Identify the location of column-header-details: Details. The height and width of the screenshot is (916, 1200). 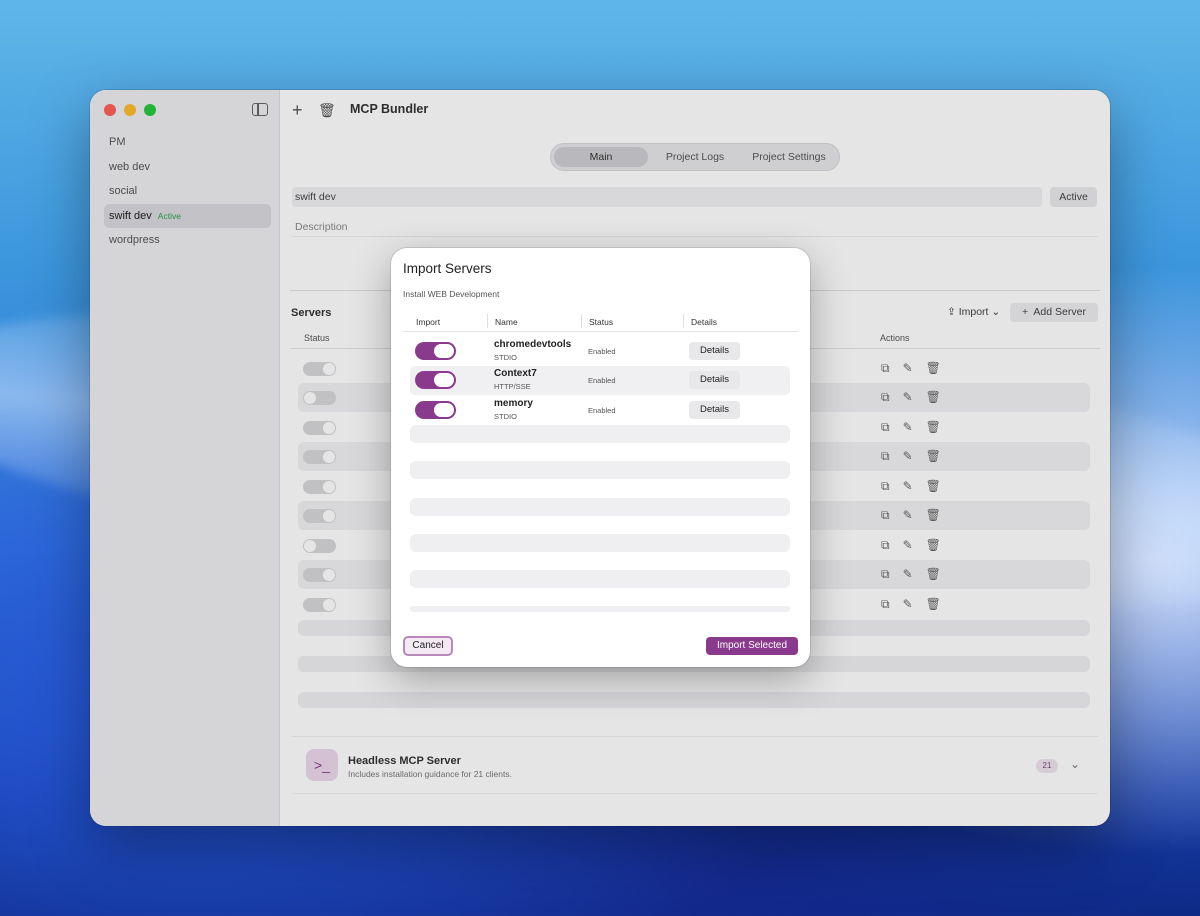
(704, 322).